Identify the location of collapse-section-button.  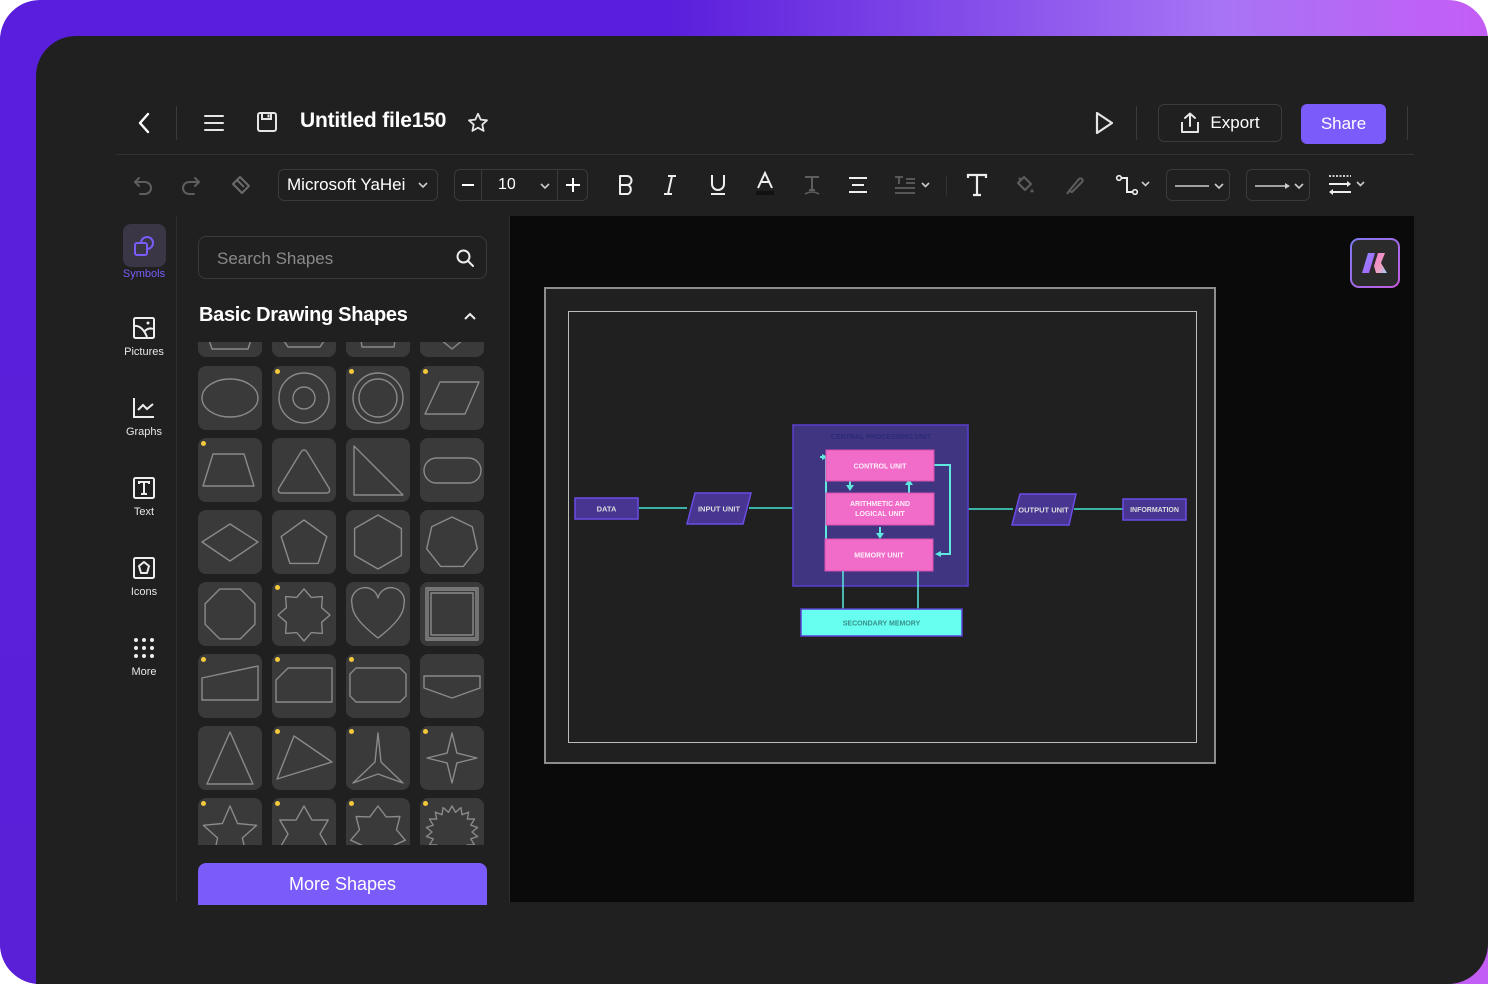
(470, 316).